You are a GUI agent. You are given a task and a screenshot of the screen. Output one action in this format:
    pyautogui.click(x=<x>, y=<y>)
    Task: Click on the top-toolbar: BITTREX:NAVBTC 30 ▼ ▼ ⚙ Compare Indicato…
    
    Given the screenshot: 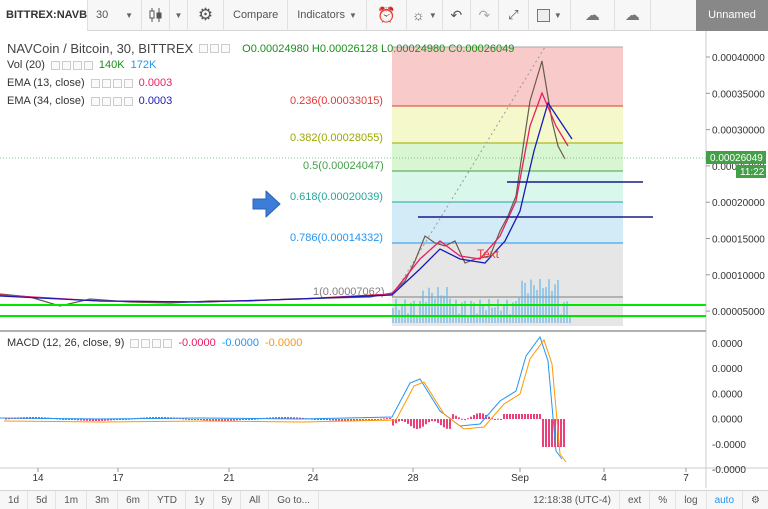 What is the action you would take?
    pyautogui.click(x=384, y=15)
    